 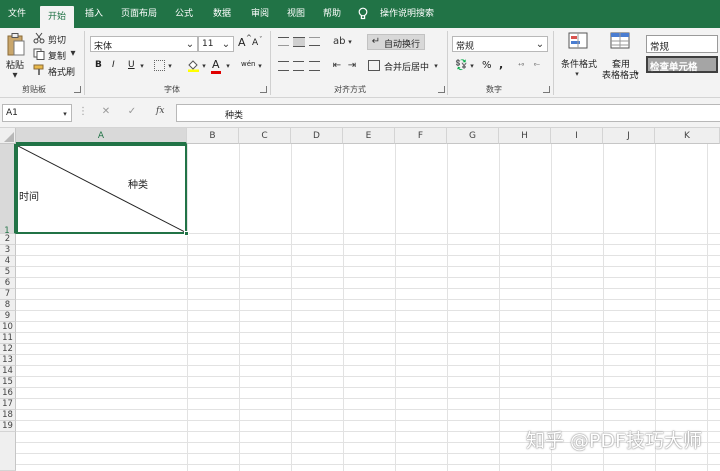 I want to click on orientation-dropdown-icon: ▾, so click(x=350, y=42).